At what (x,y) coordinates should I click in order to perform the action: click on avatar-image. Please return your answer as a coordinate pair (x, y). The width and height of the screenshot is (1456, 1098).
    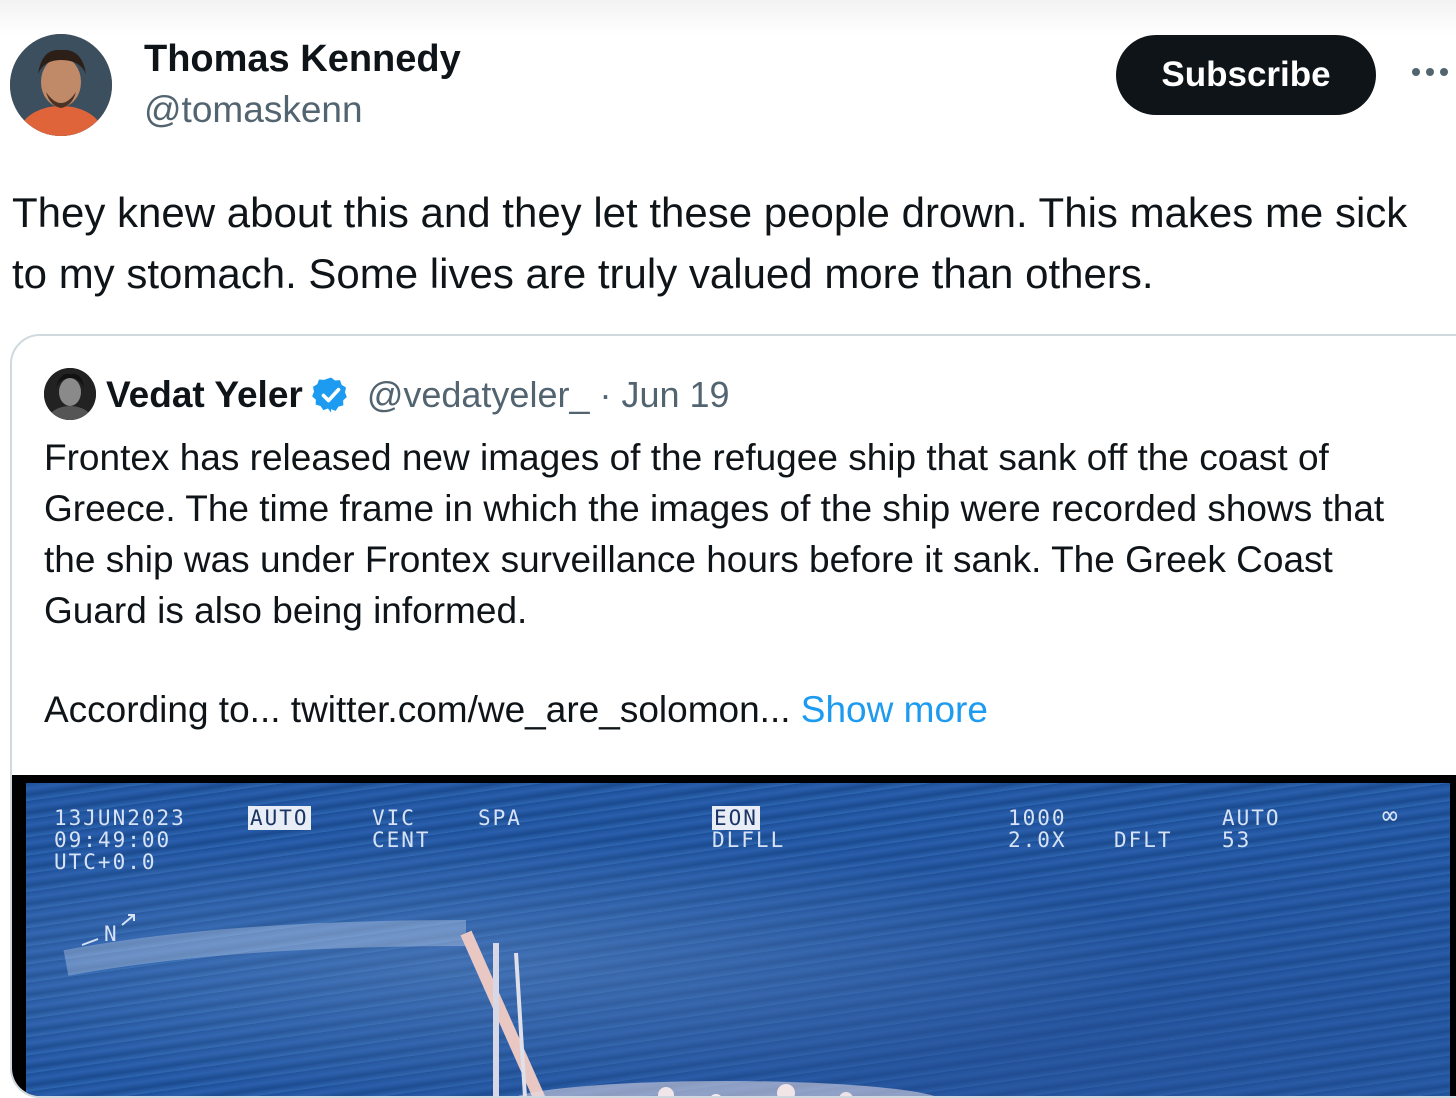
    Looking at the image, I should click on (61, 85).